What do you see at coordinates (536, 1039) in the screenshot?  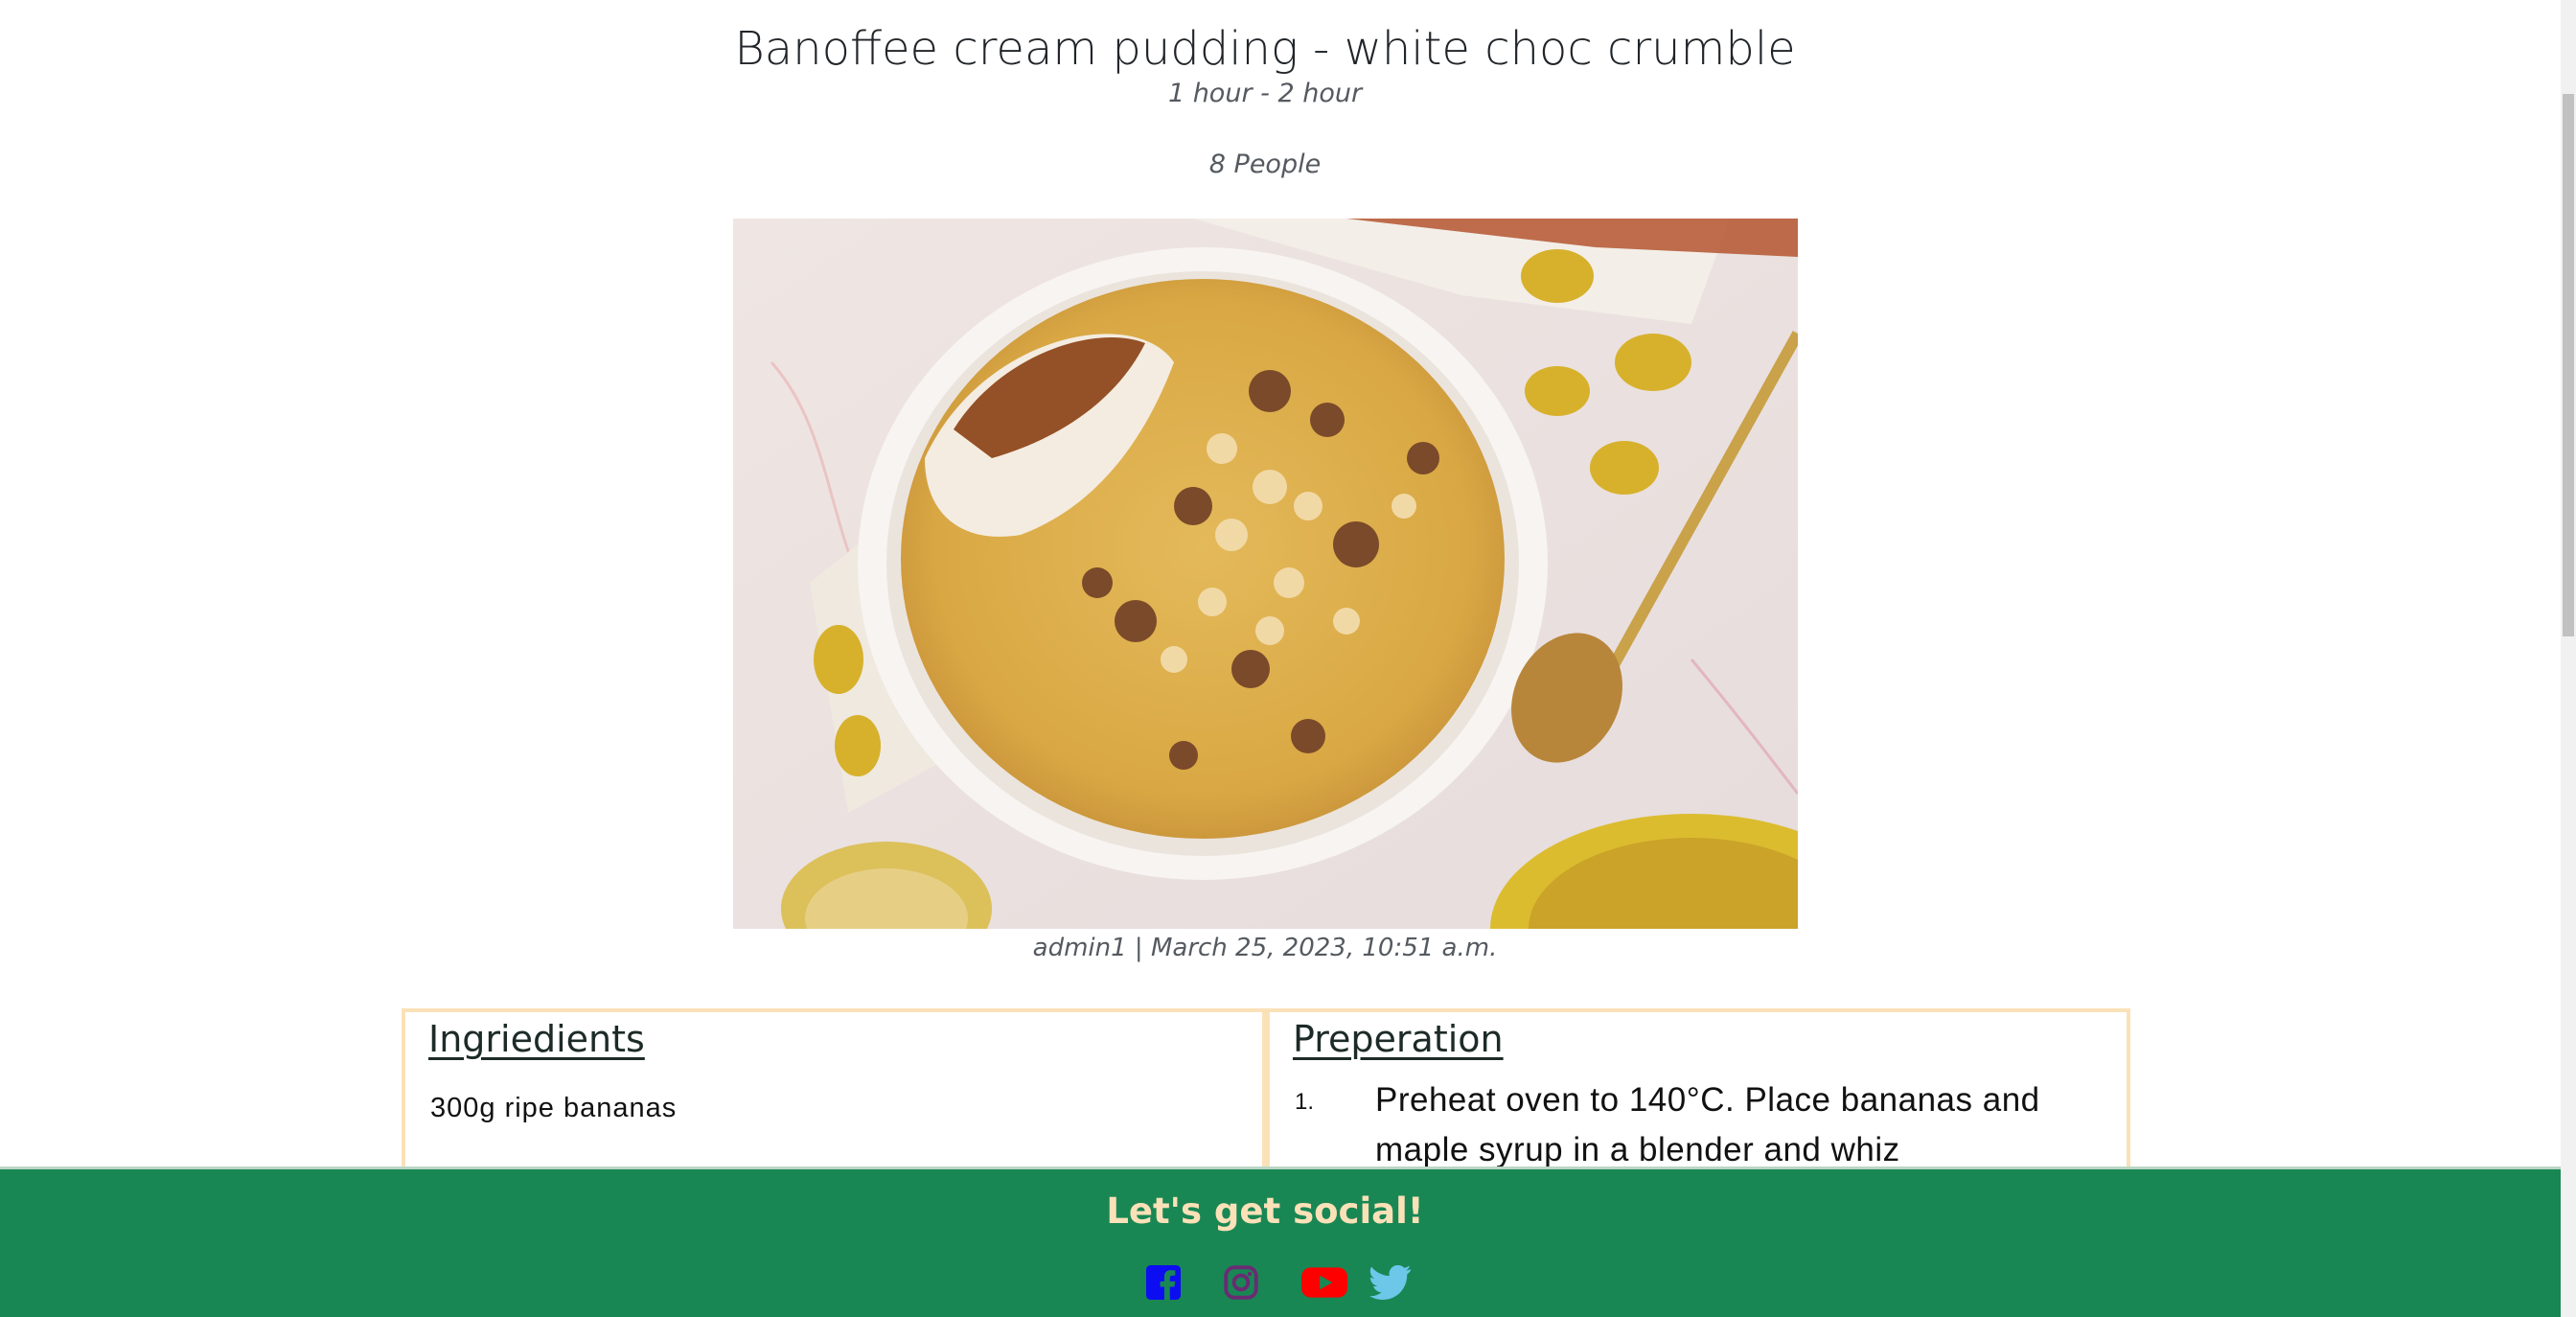 I see `ingredients-heading: Ingriedients` at bounding box center [536, 1039].